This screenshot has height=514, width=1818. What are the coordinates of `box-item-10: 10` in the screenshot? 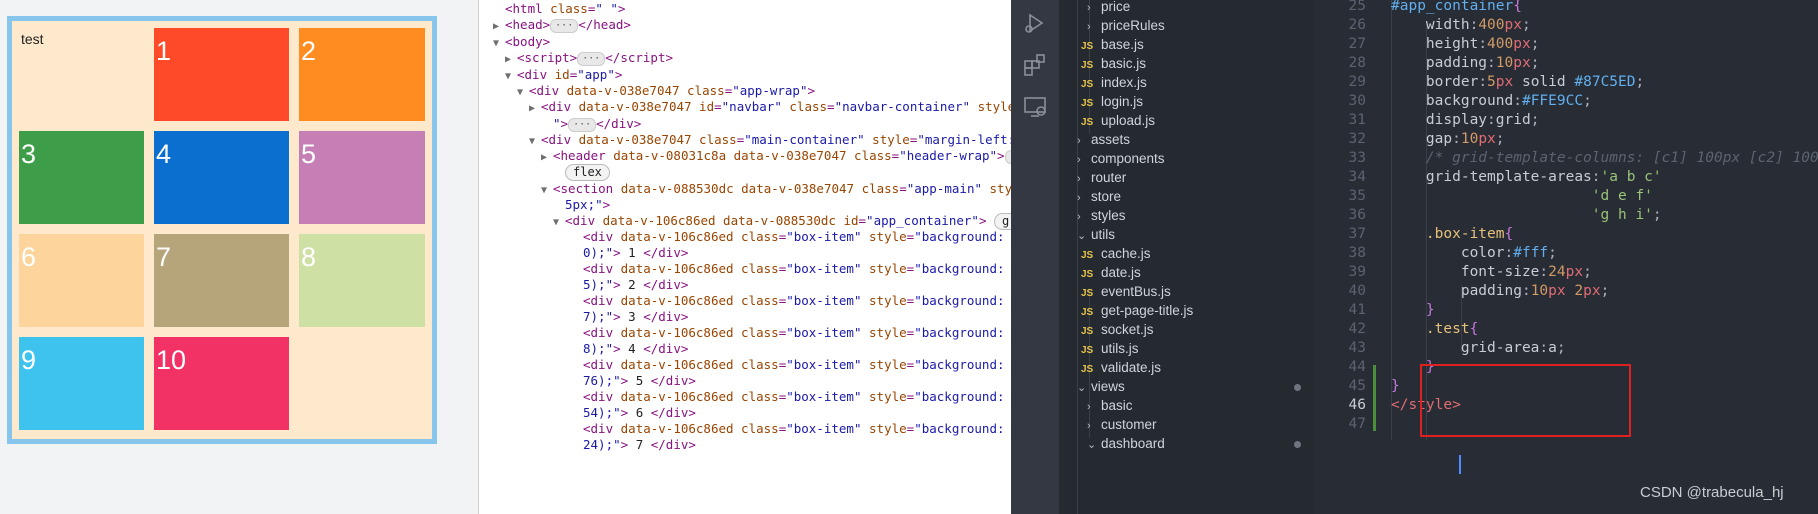 It's located at (221, 383).